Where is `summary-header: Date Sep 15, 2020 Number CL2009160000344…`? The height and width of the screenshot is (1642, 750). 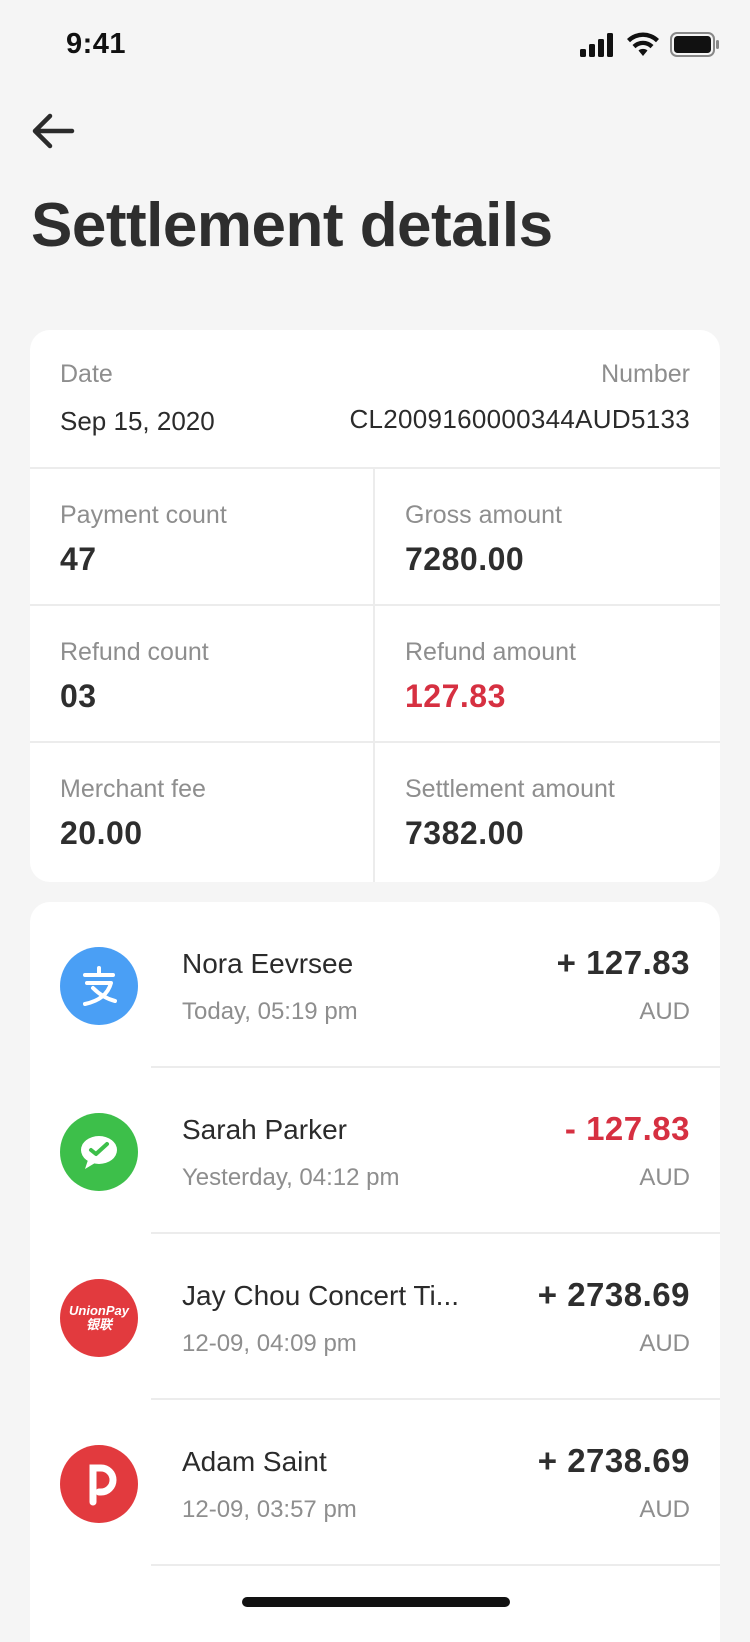
summary-header: Date Sep 15, 2020 Number CL2009160000344… is located at coordinates (375, 399).